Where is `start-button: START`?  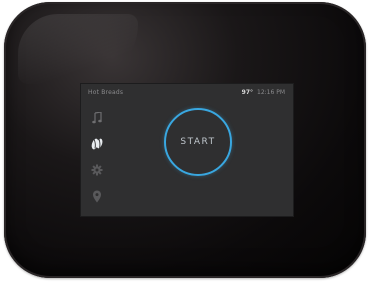 start-button: START is located at coordinates (198, 142).